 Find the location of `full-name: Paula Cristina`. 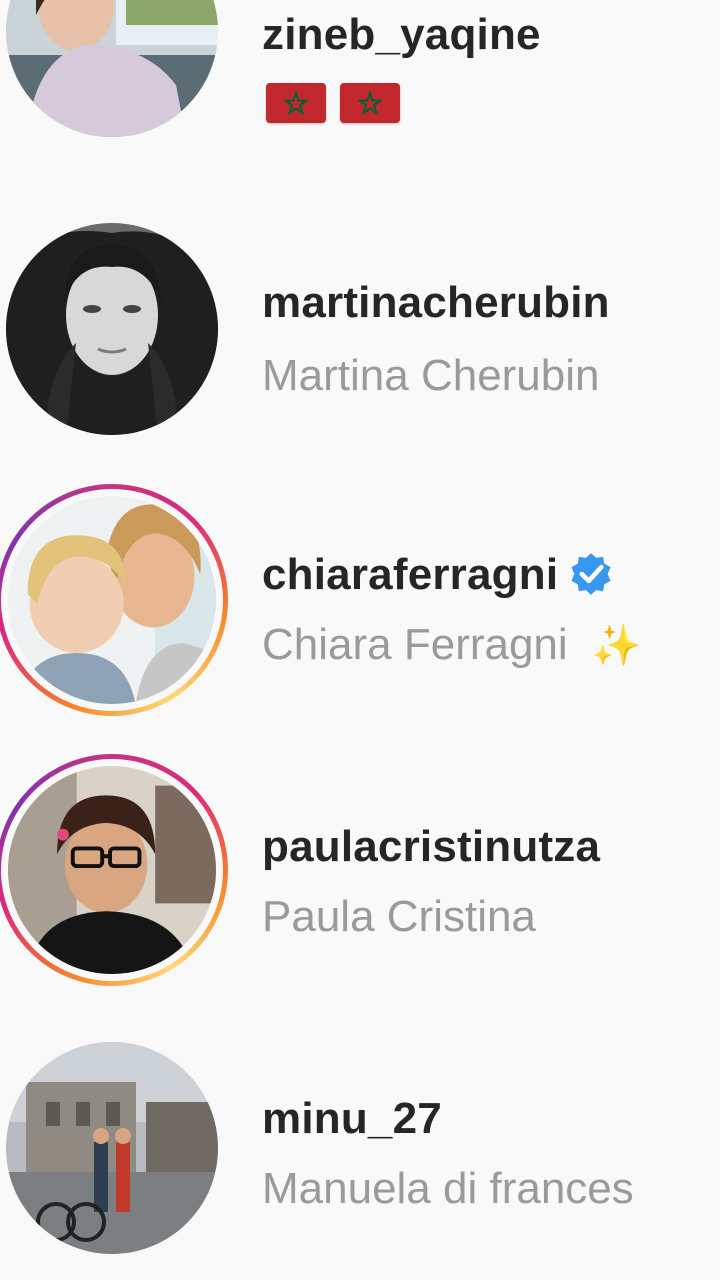

full-name: Paula Cristina is located at coordinates (399, 916).